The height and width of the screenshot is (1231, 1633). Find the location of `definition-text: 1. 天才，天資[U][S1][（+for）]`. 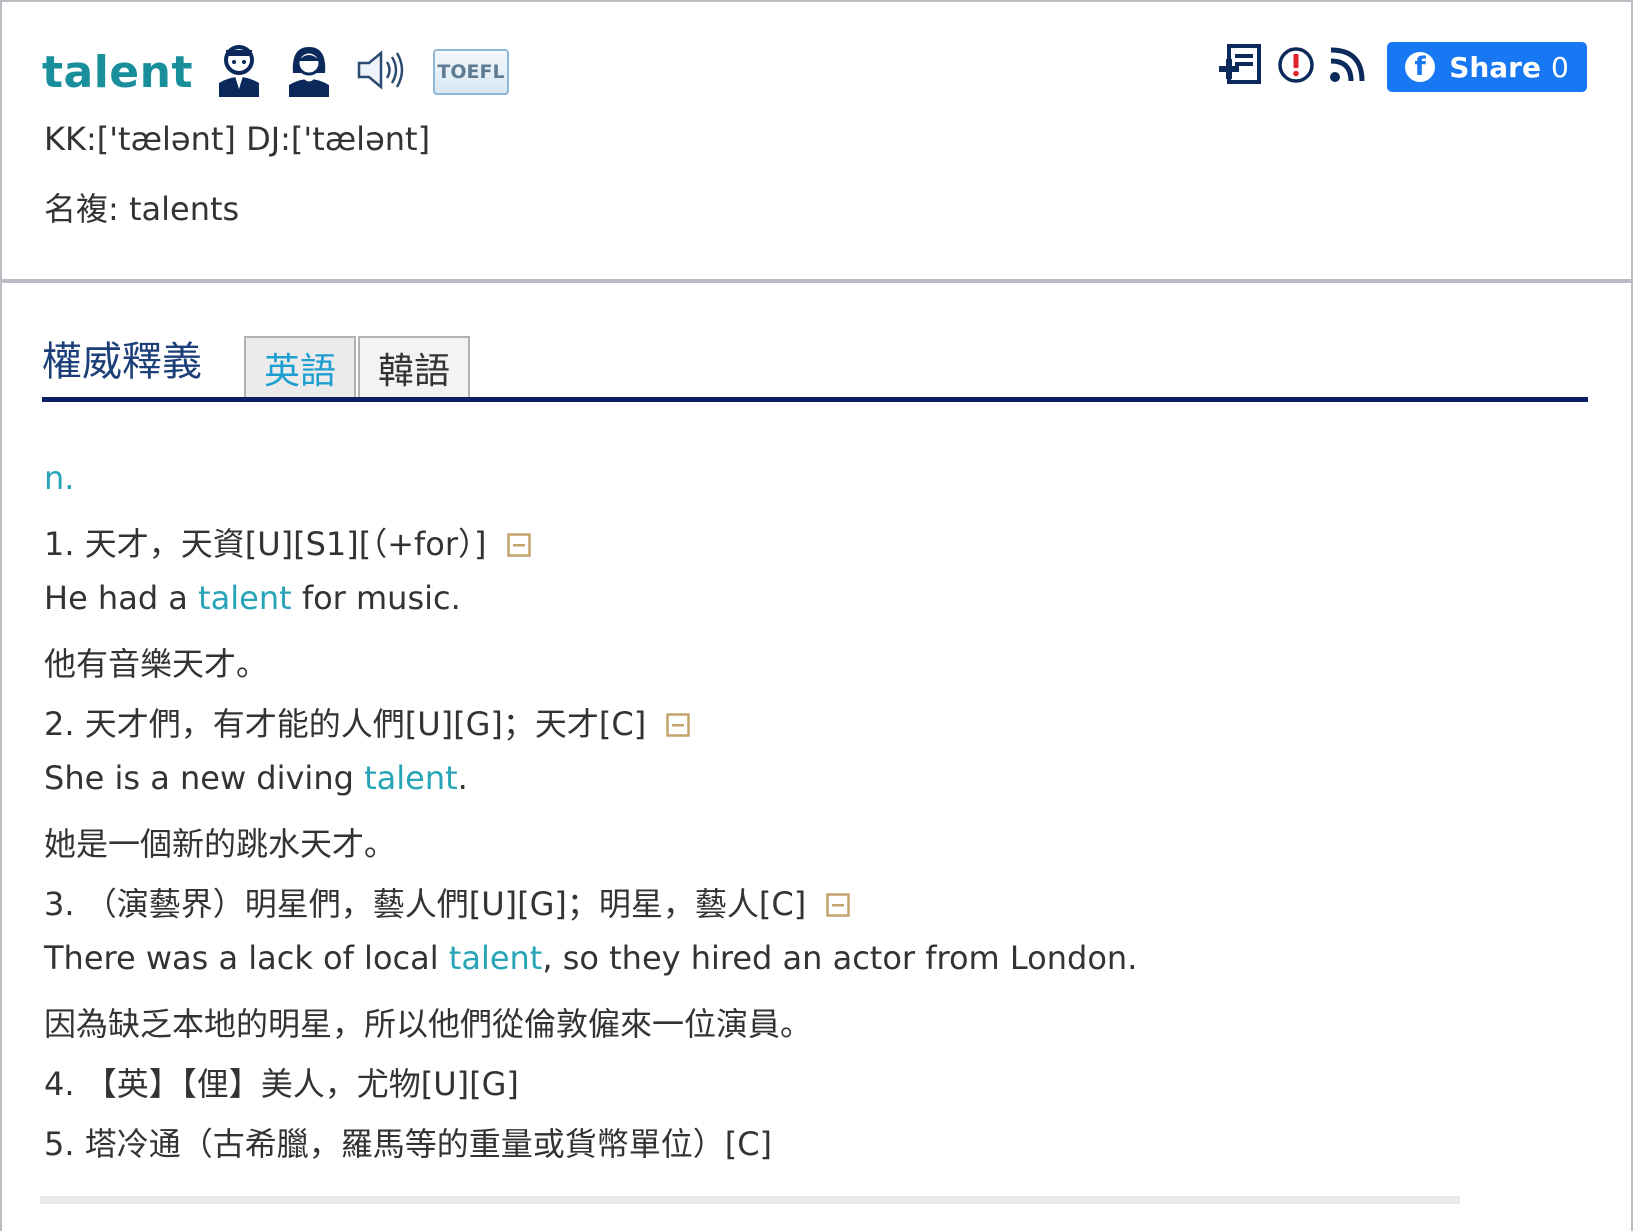

definition-text: 1. 天才，天資[U][S1][（+for）] is located at coordinates (265, 544).